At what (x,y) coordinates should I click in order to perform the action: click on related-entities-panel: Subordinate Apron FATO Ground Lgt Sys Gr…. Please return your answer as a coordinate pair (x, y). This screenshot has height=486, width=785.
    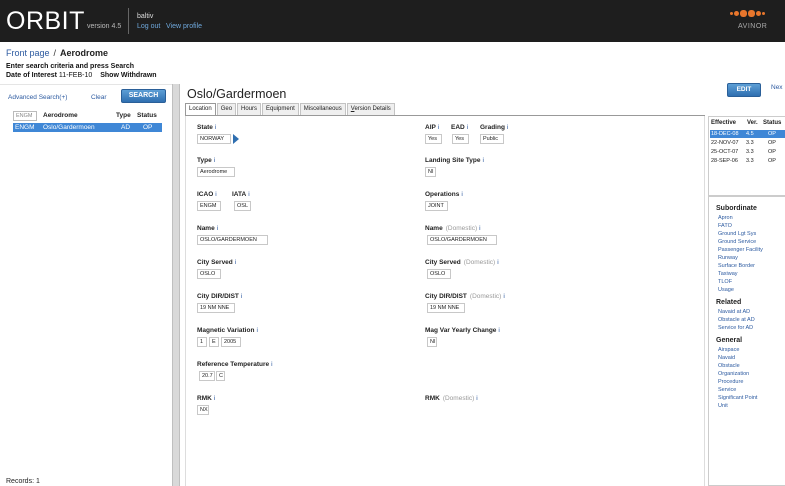
    Looking at the image, I should click on (746, 341).